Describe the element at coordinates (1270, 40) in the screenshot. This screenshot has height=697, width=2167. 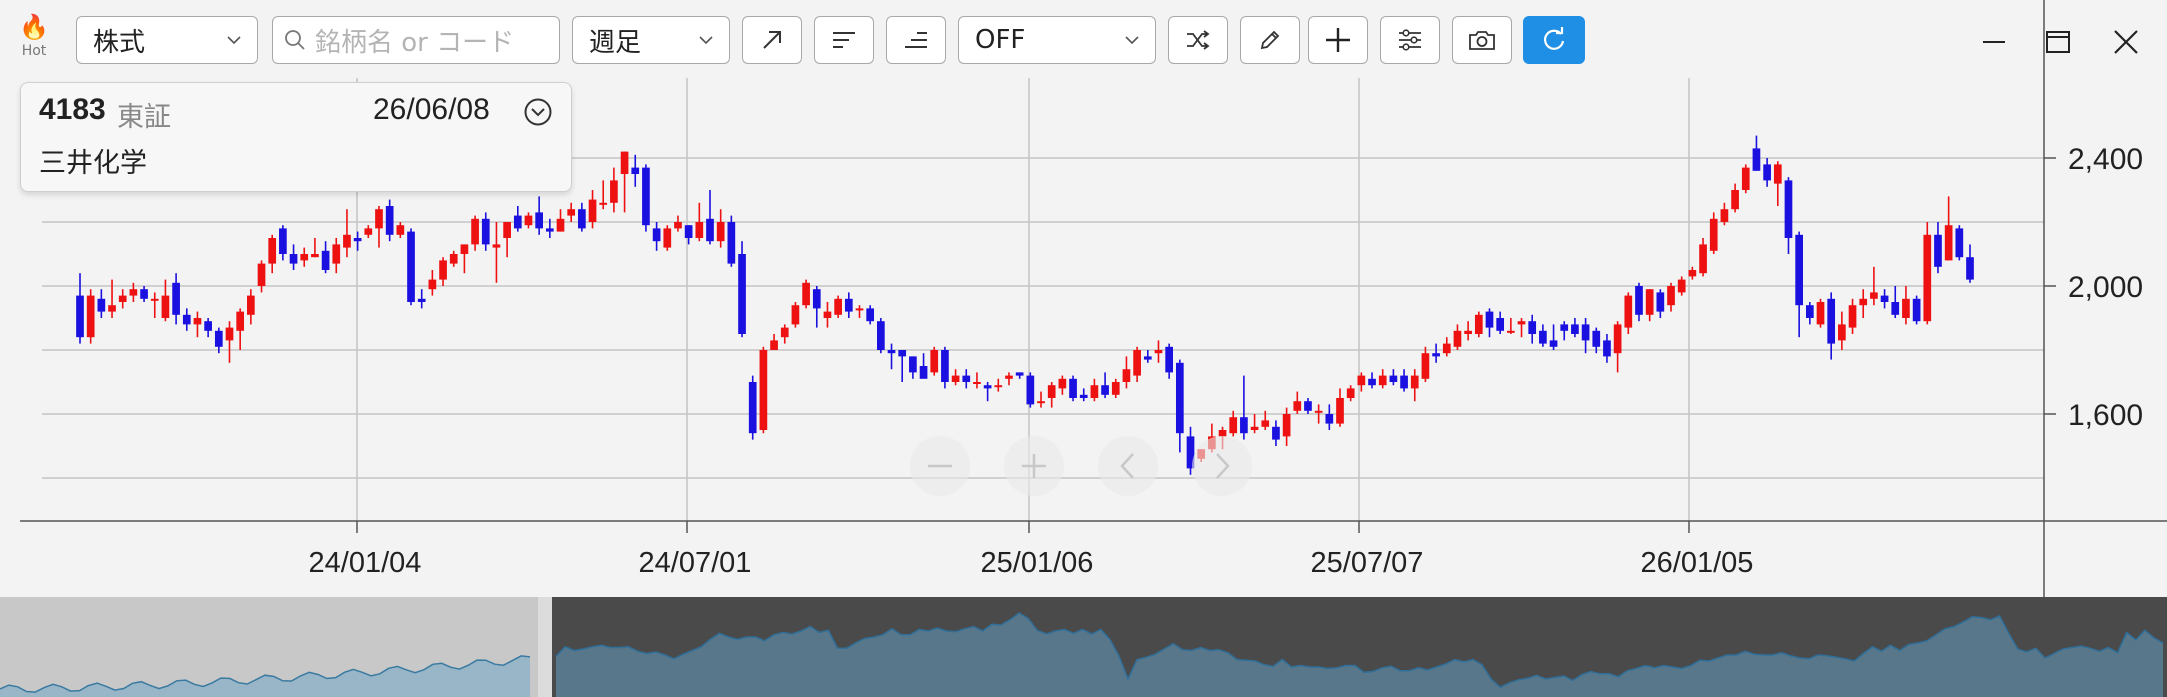
I see `pencil-button` at that location.